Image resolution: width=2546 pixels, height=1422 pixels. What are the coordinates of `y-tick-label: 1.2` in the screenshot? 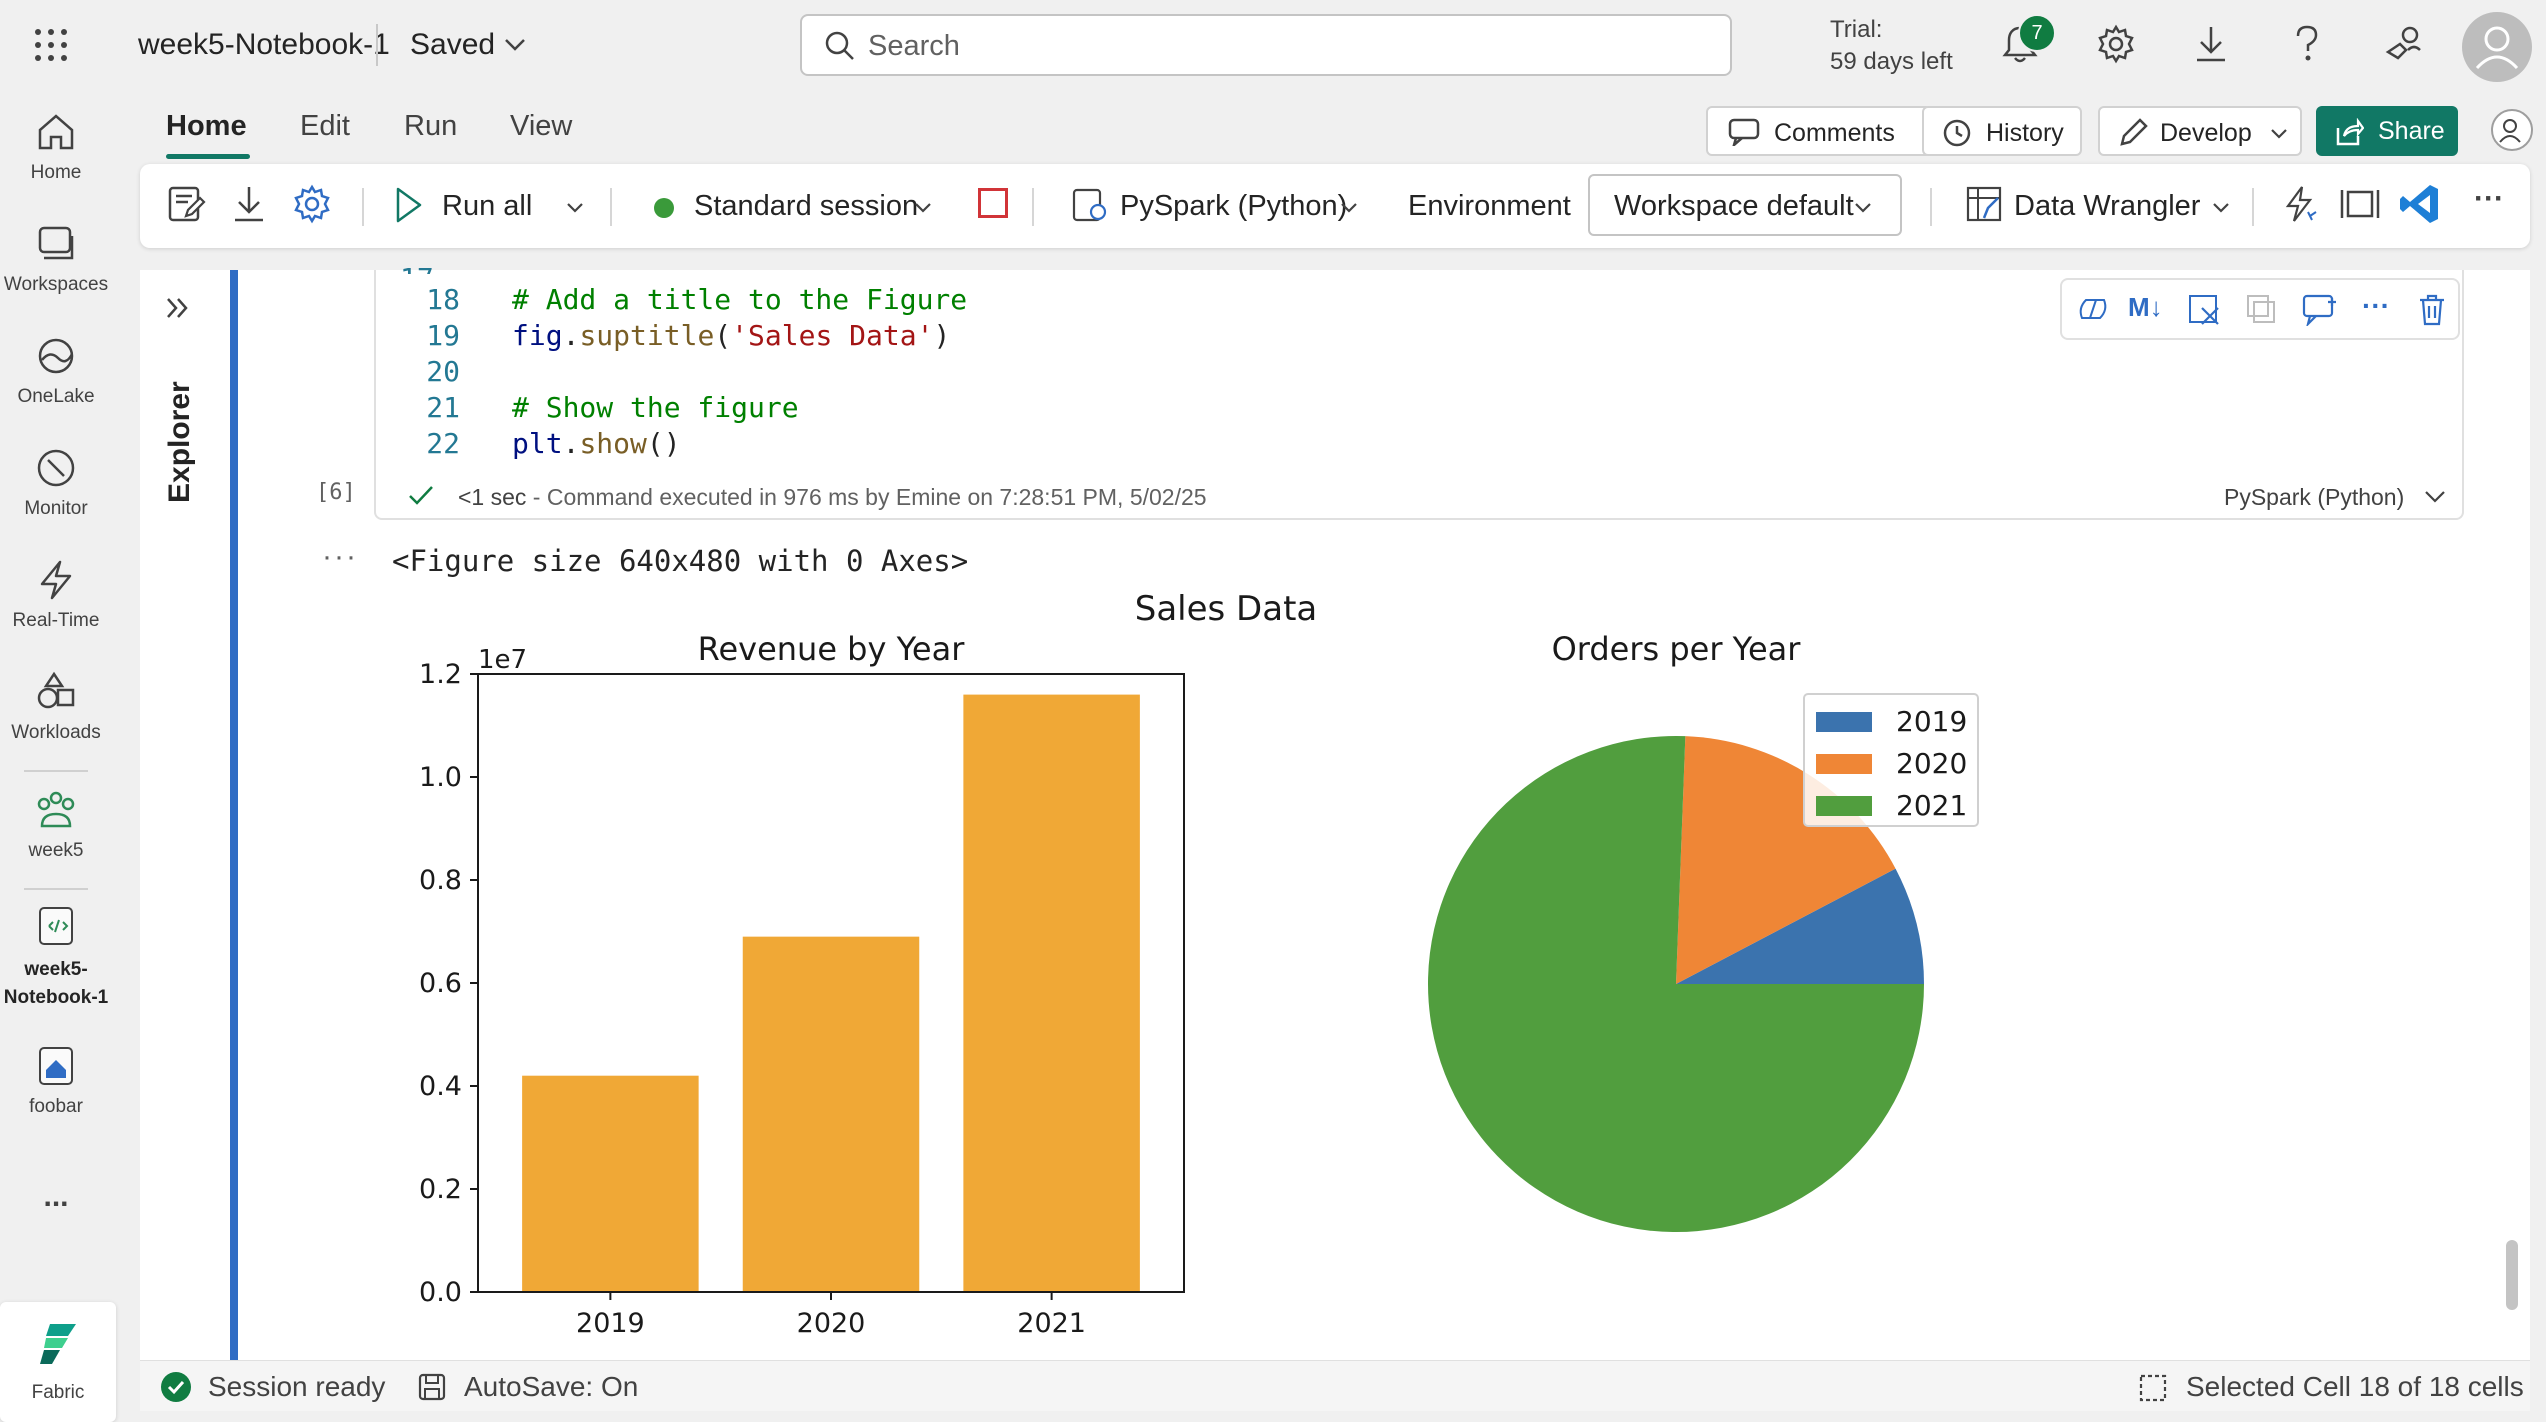 It's located at (440, 674).